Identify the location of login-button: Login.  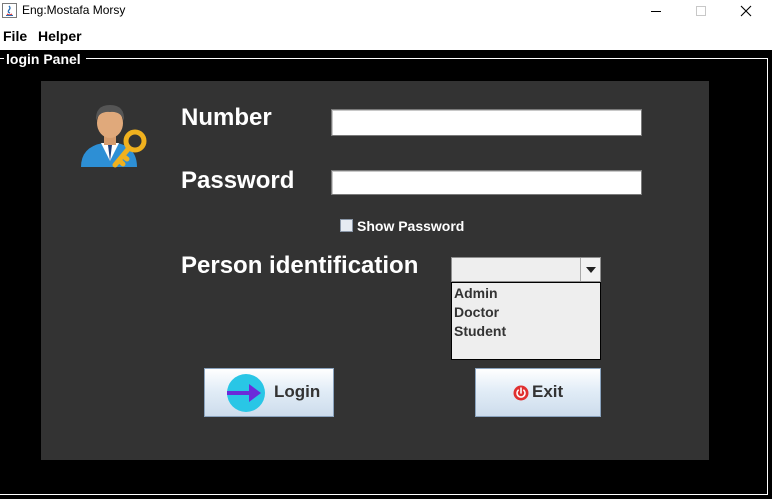
(269, 392).